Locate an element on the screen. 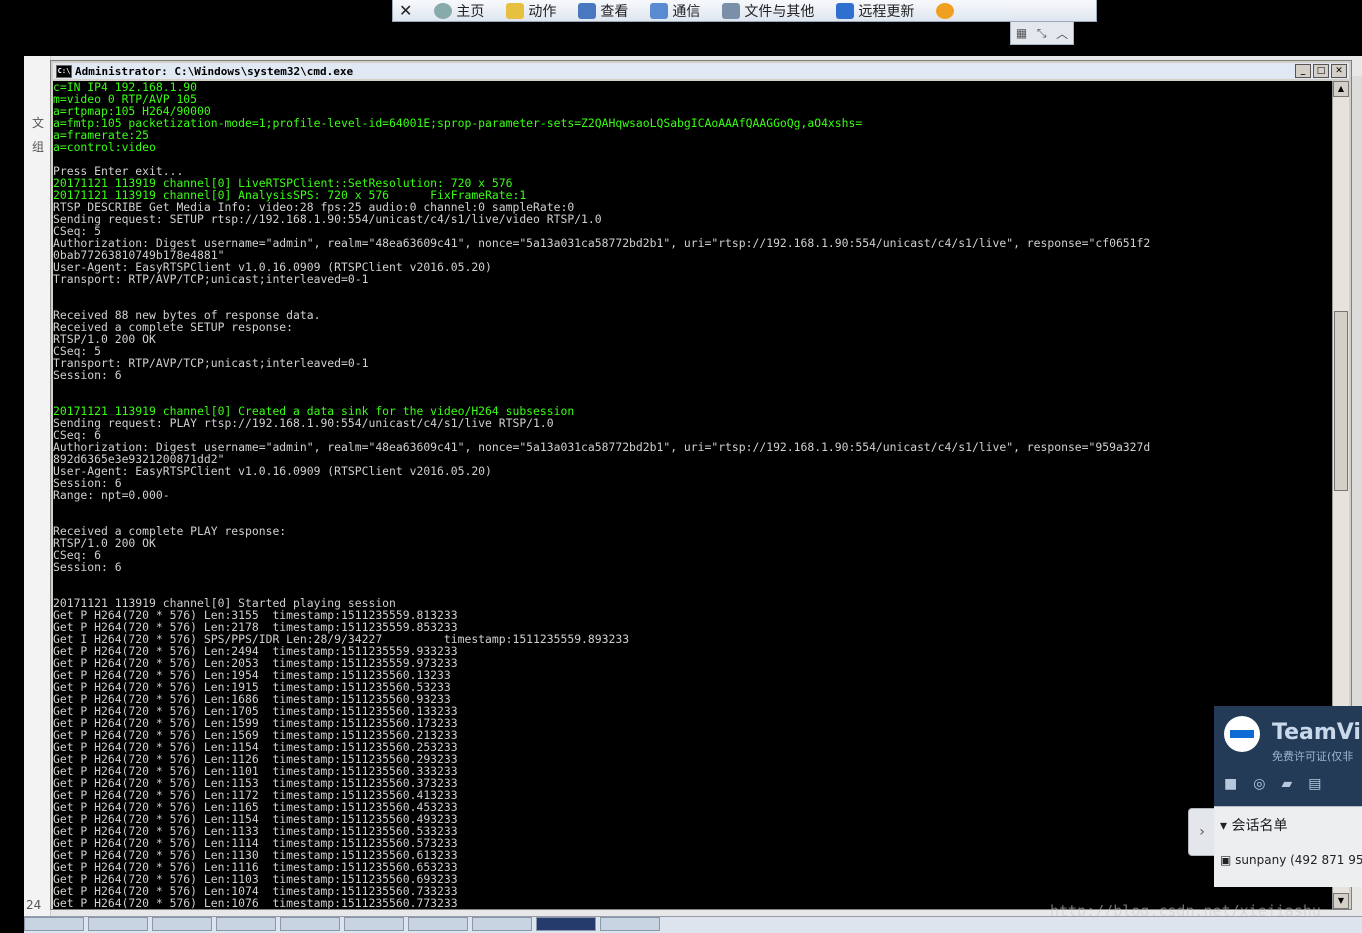 This screenshot has width=1362, height=933. minimize-button: _ is located at coordinates (1303, 71).